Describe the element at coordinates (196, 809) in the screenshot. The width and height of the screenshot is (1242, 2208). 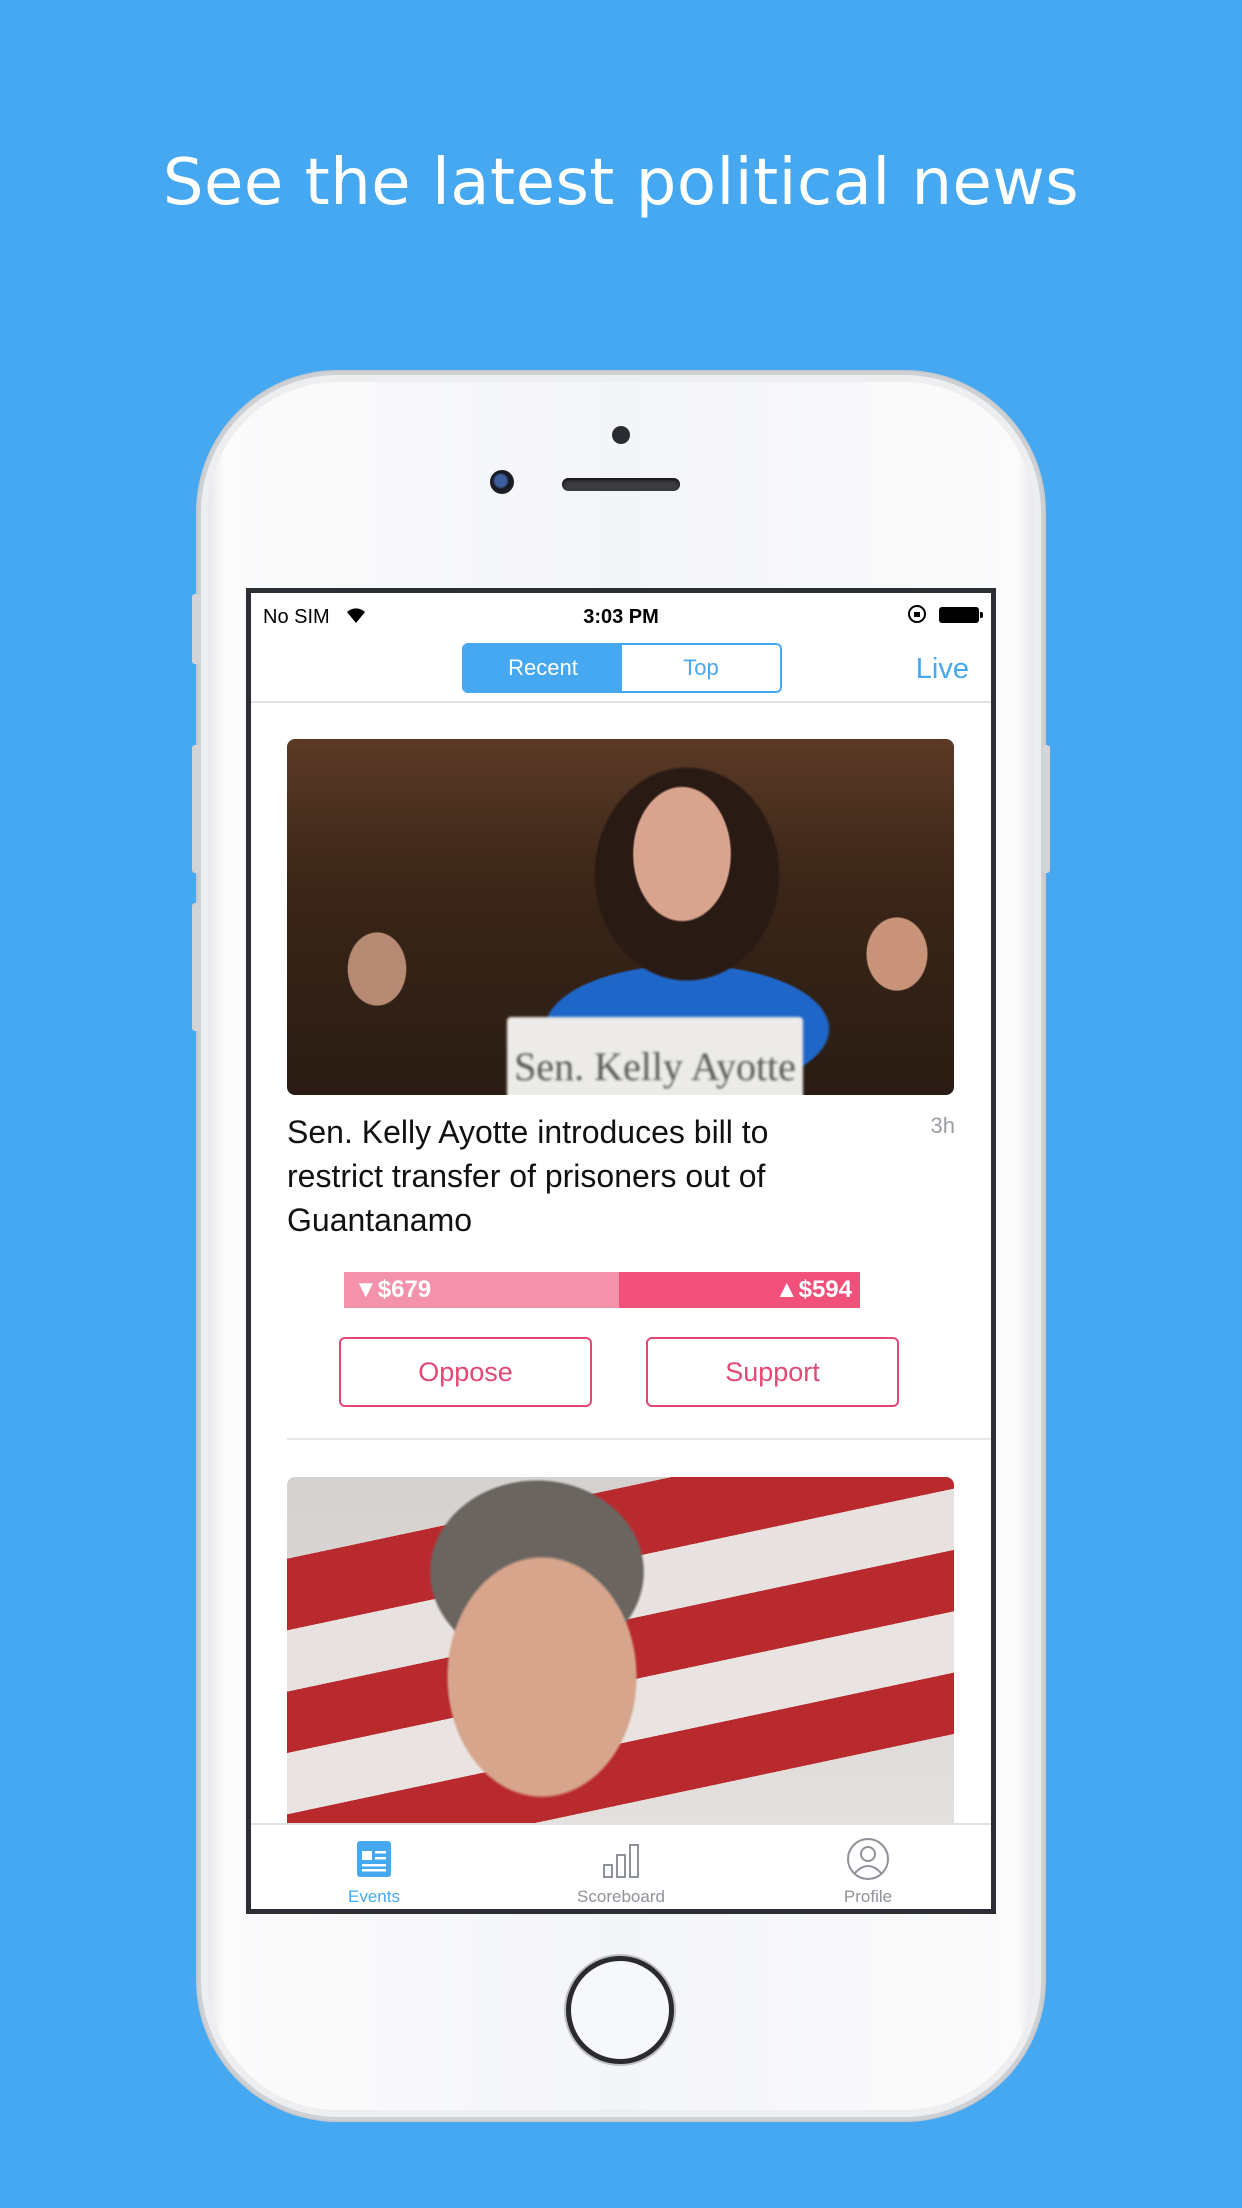
I see `volume-up-button` at that location.